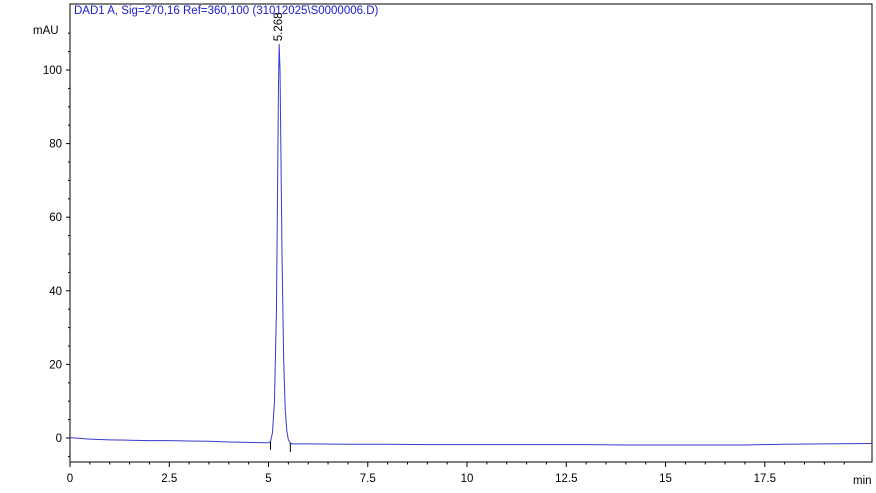  What do you see at coordinates (862, 481) in the screenshot?
I see `x-axis-label: min` at bounding box center [862, 481].